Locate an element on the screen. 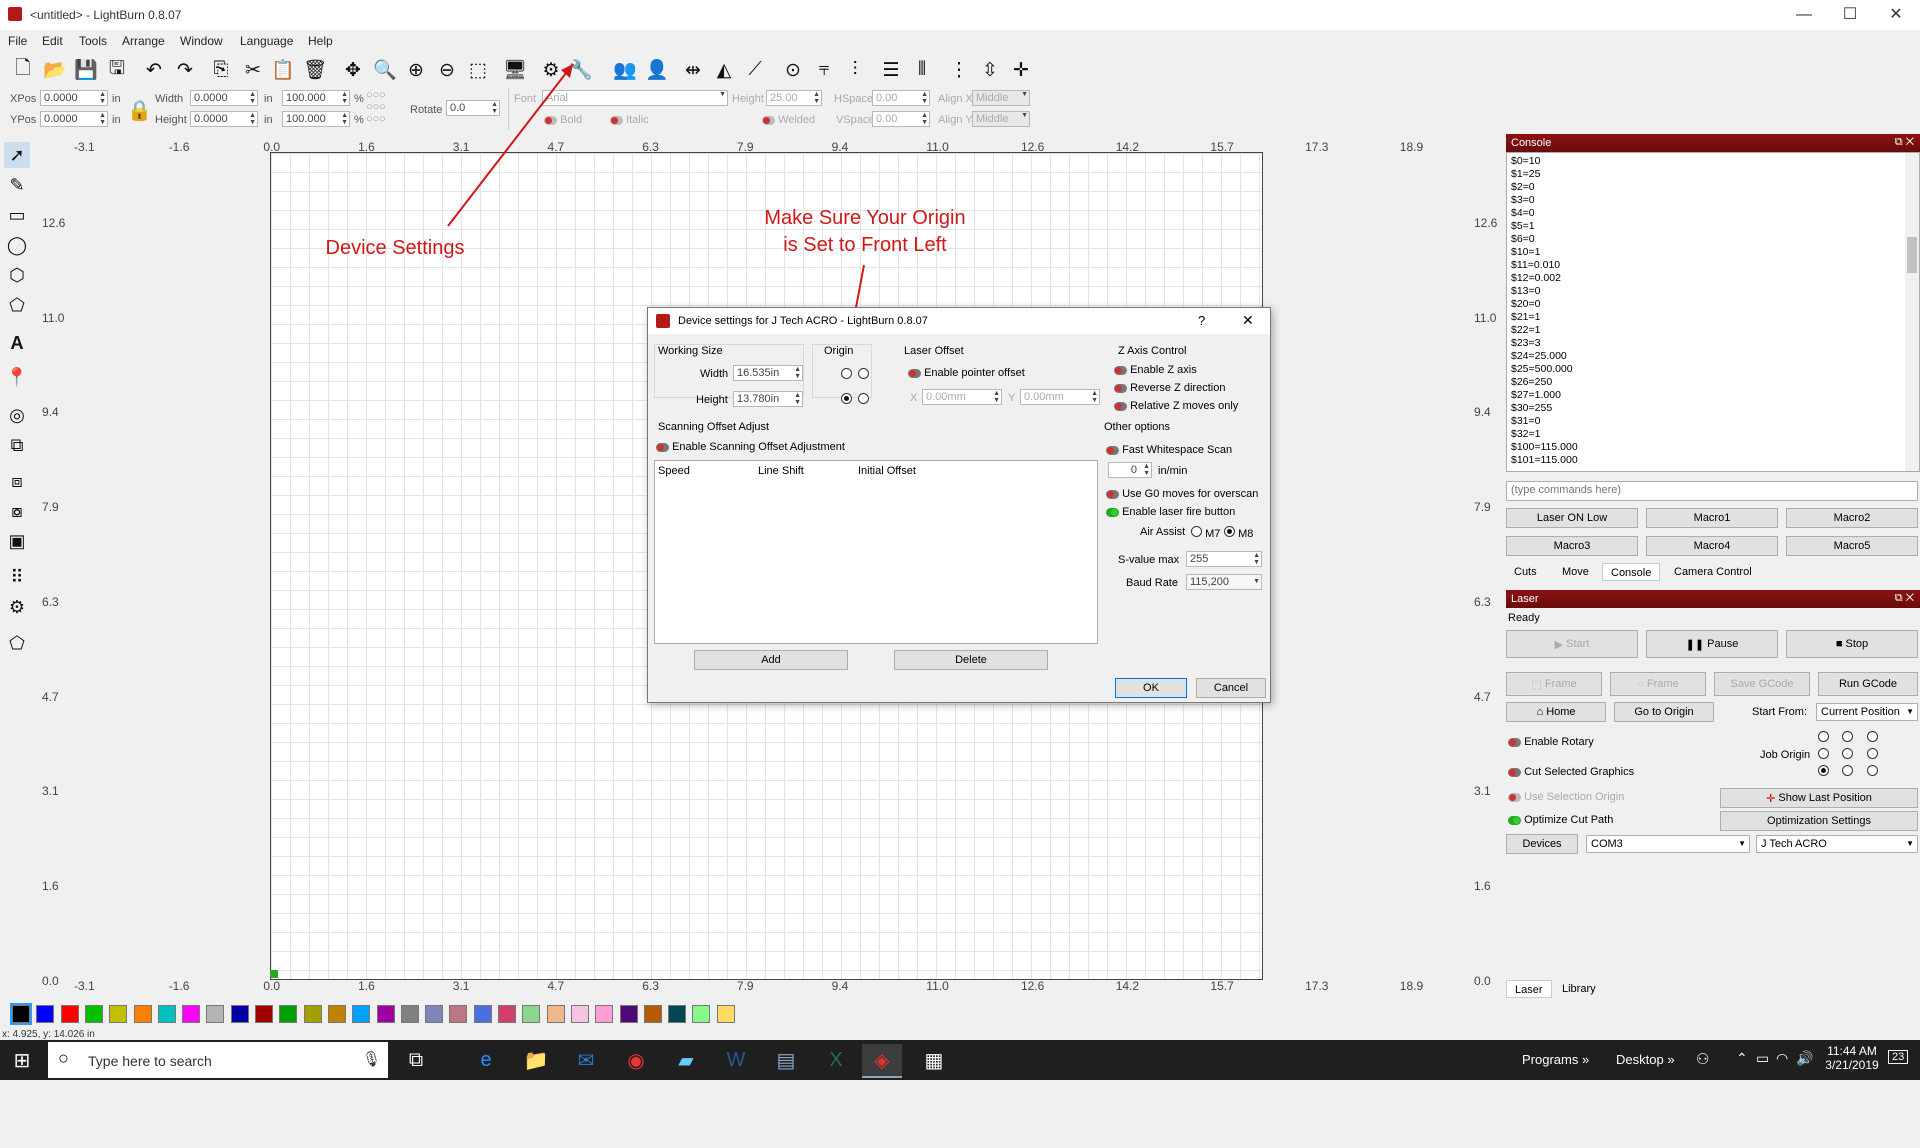 The image size is (1920, 1148). task-view-icon: ⧉ is located at coordinates (416, 1060).